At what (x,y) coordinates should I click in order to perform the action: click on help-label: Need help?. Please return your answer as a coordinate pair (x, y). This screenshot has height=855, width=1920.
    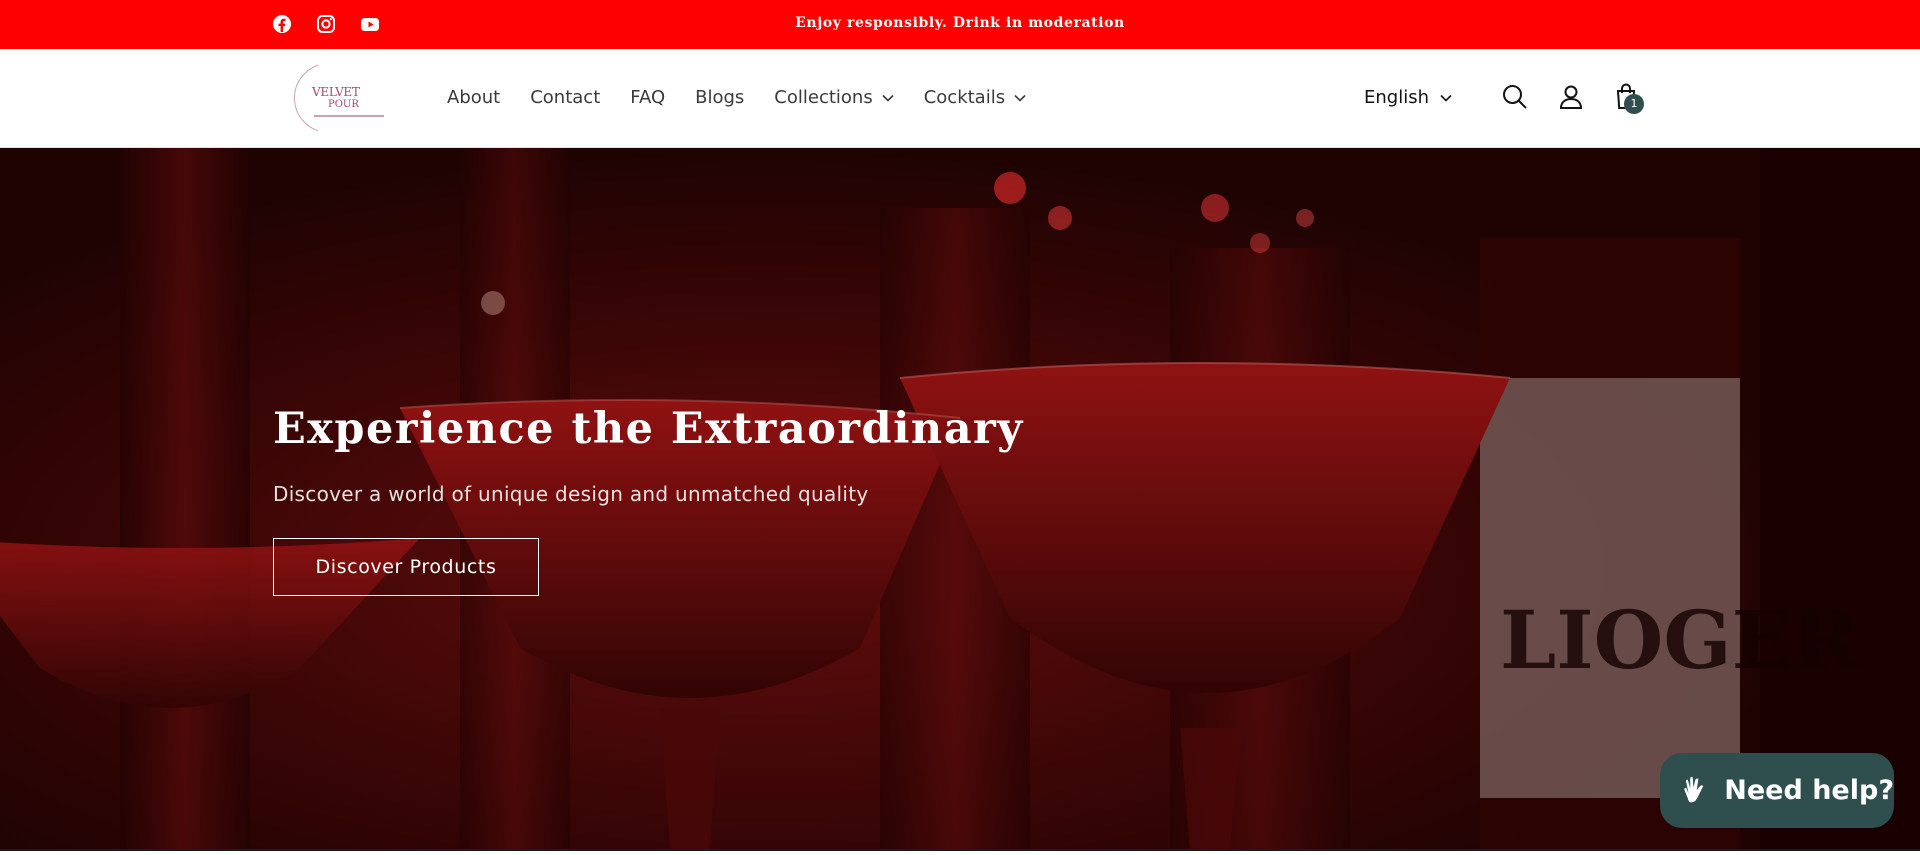
    Looking at the image, I should click on (1809, 790).